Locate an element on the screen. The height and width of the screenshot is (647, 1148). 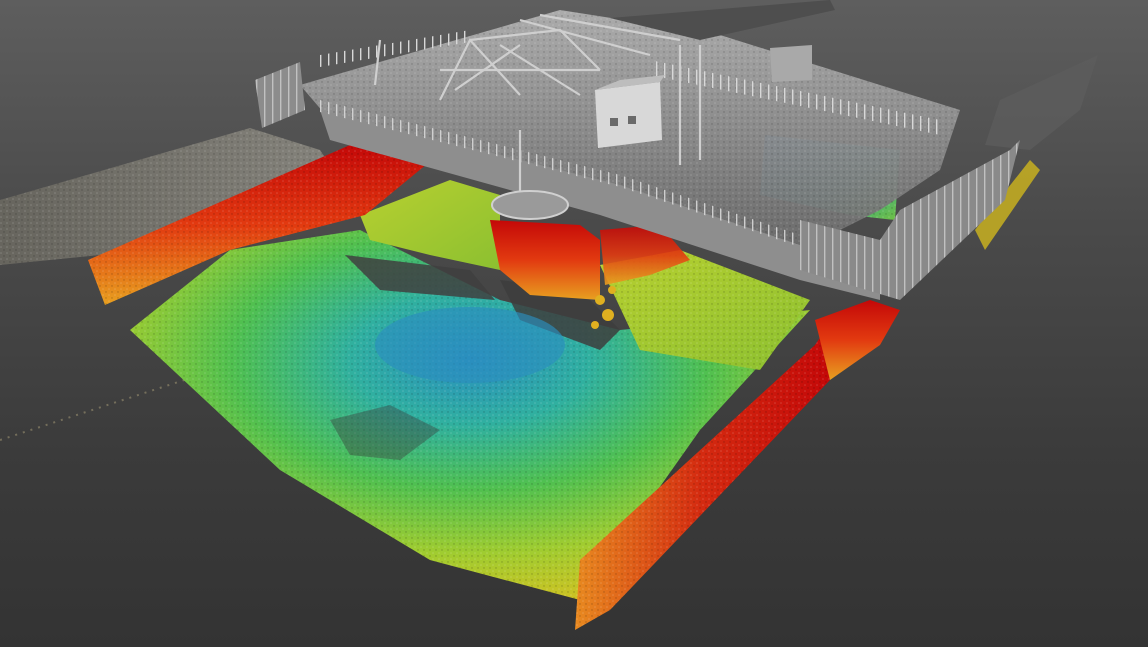
far-right-red-wall is located at coordinates (857, 340).